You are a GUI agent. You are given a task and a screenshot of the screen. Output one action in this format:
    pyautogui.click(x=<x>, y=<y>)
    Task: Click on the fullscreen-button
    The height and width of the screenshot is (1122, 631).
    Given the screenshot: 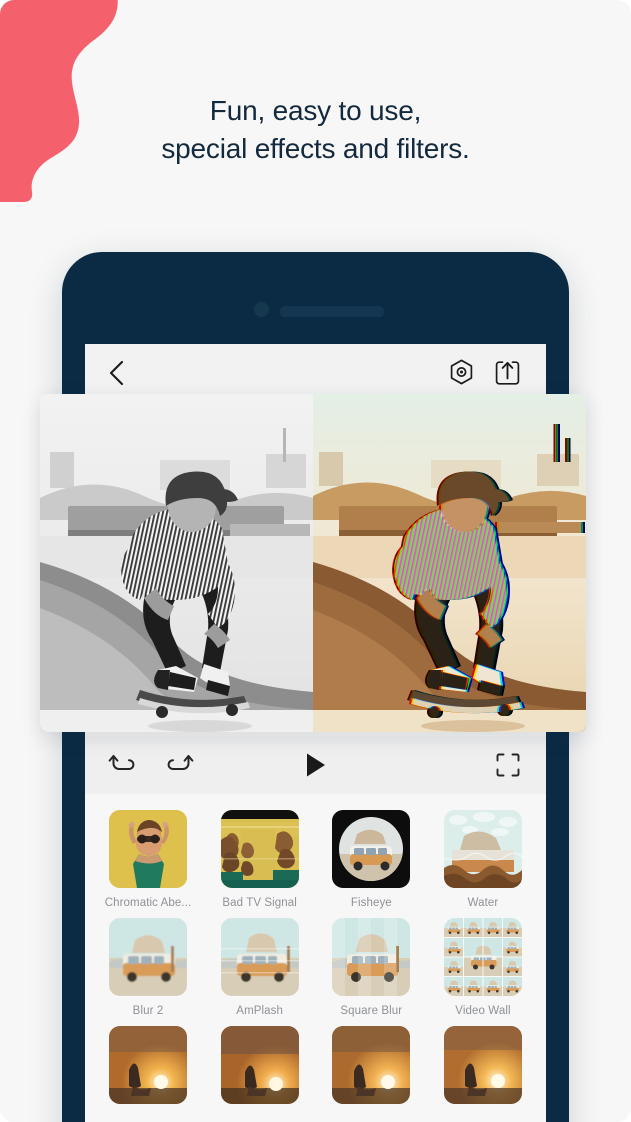 What is the action you would take?
    pyautogui.click(x=508, y=765)
    